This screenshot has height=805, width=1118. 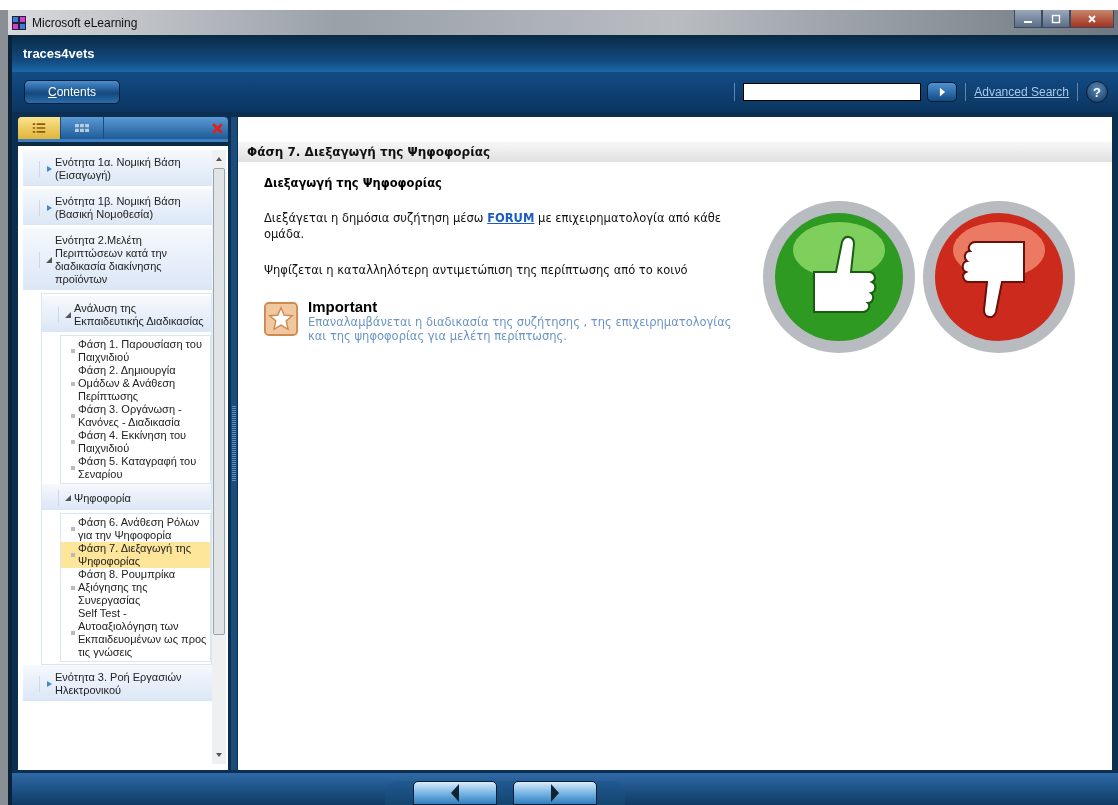 What do you see at coordinates (135, 442) in the screenshot?
I see `tree-item: Φάση 4. Εκκίνηση του Παιχνιδιού` at bounding box center [135, 442].